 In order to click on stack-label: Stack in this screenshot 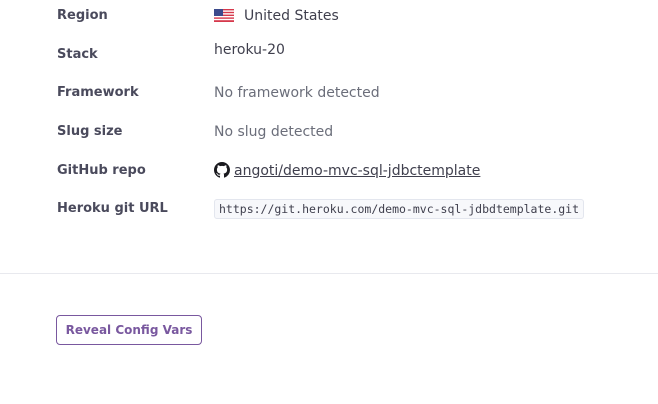, I will do `click(77, 54)`.